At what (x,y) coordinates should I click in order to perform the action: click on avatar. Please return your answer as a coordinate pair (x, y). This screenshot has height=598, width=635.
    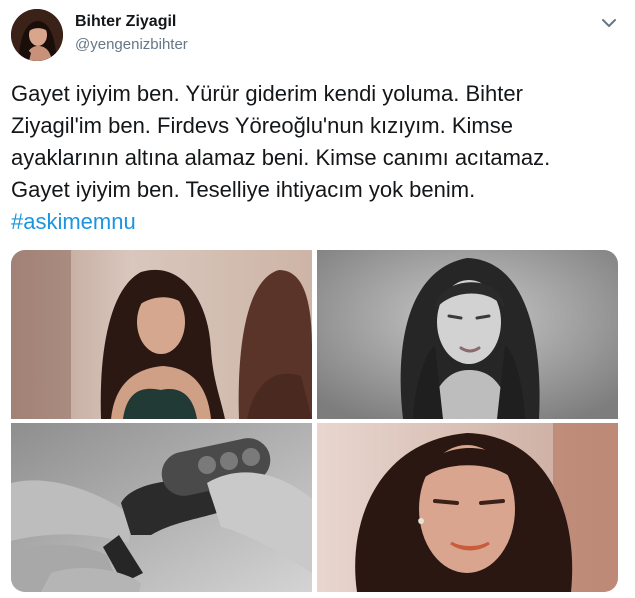
    Looking at the image, I should click on (37, 35).